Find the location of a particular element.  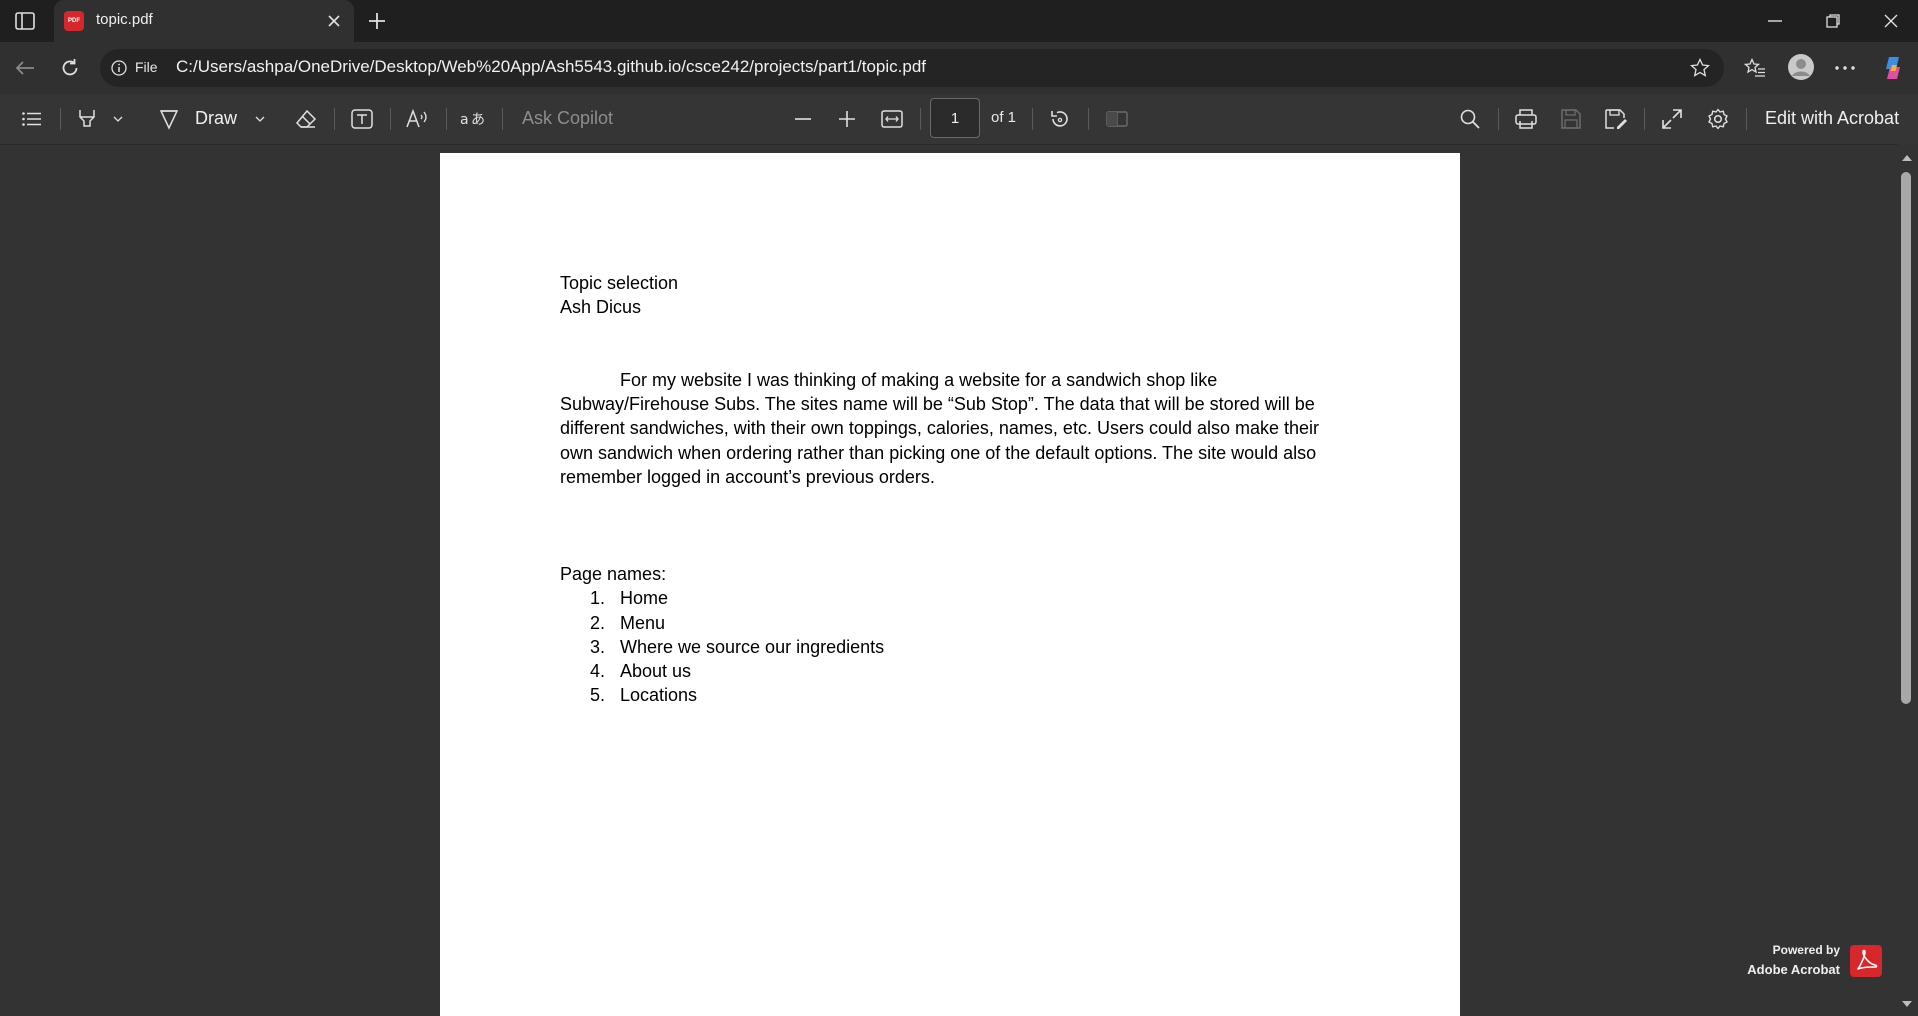

draw-dropdown-chevron-icon is located at coordinates (260, 119).